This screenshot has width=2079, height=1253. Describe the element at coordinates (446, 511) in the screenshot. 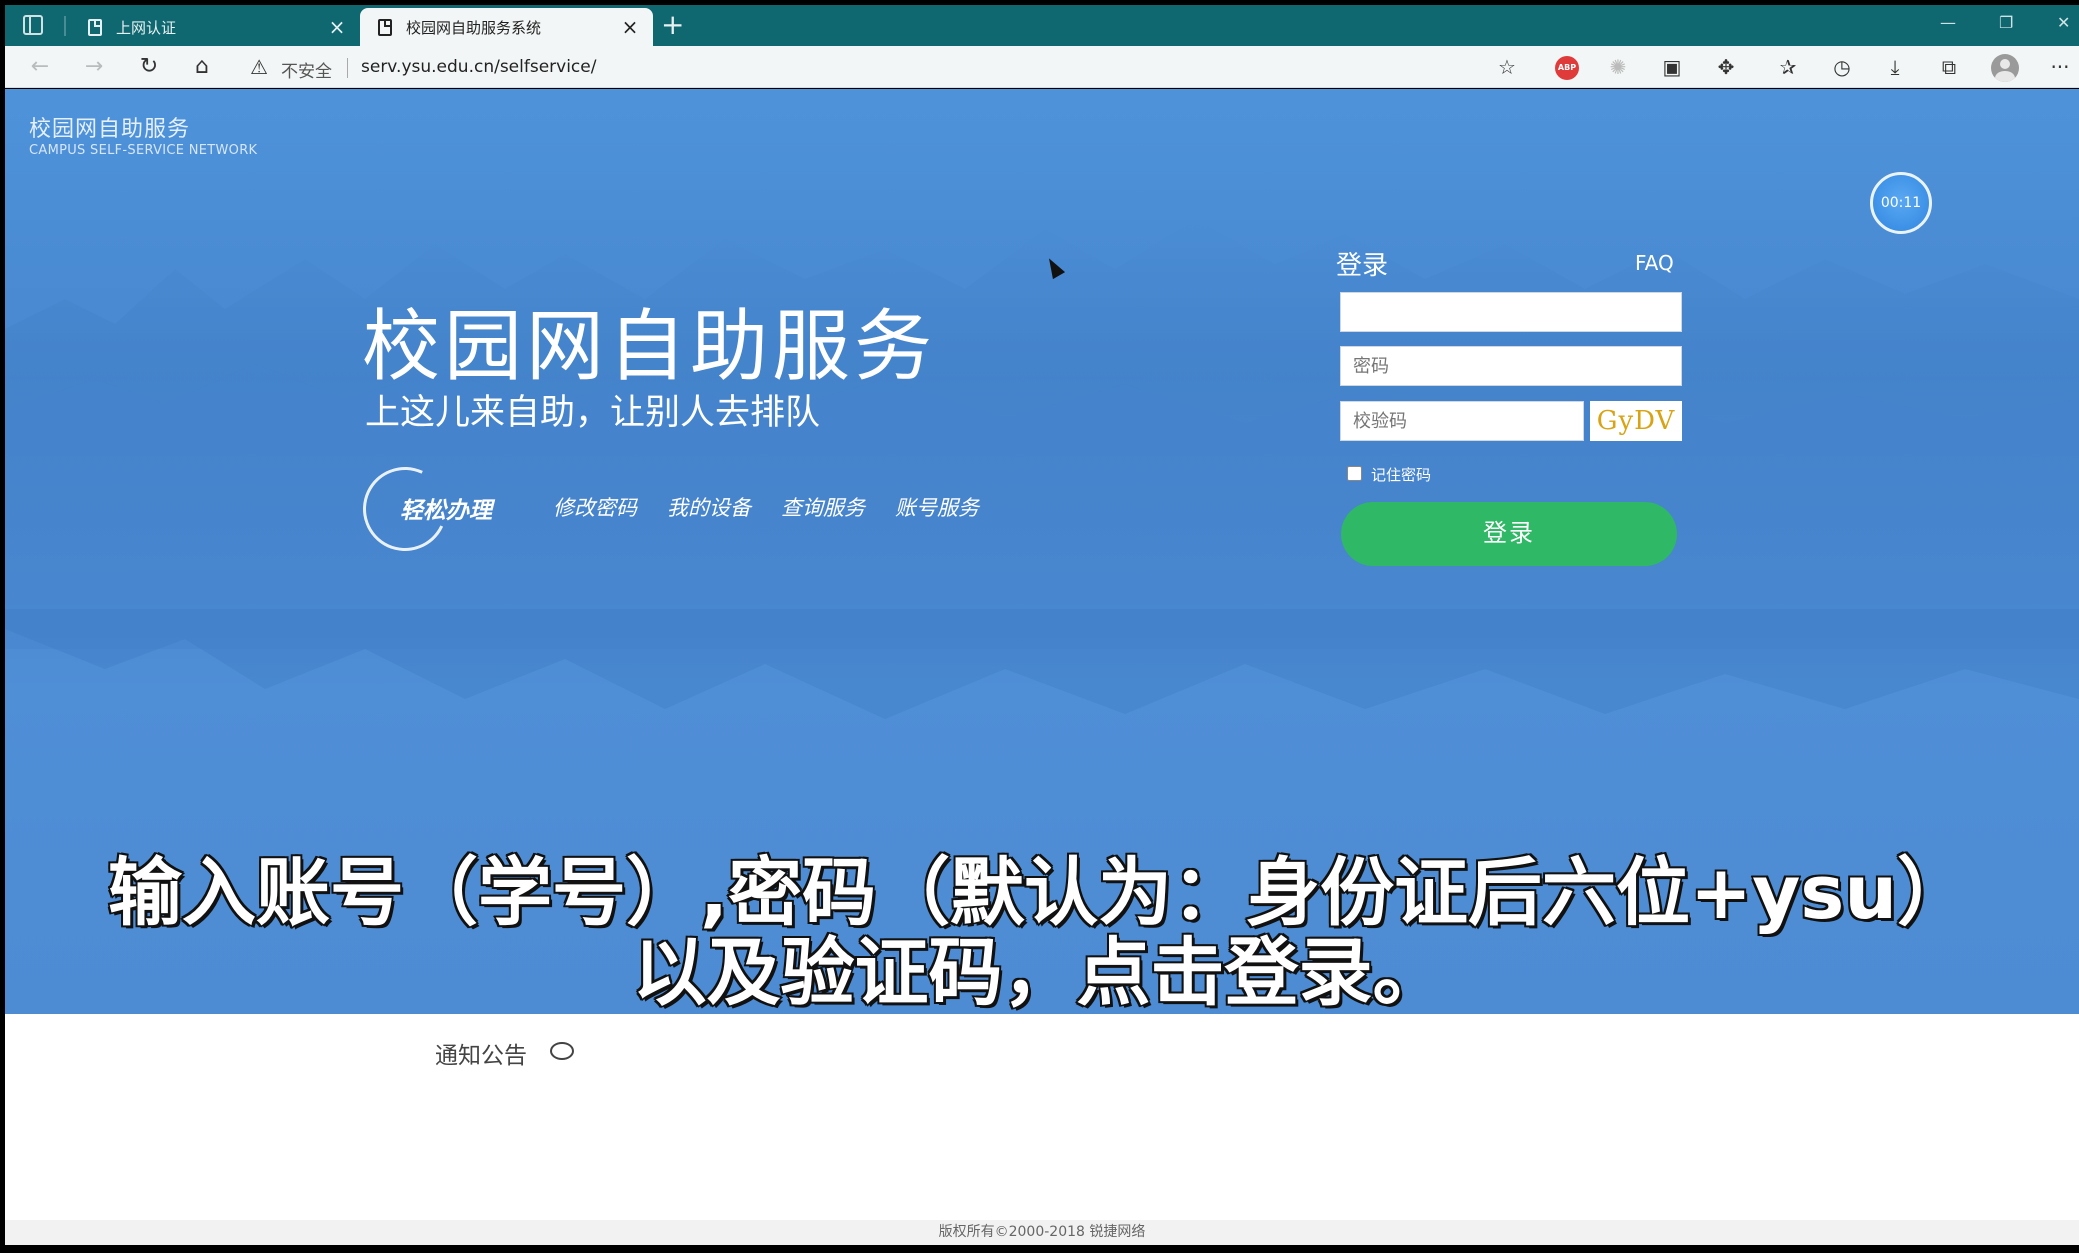

I see `easy-service-label: 轻松办理` at that location.